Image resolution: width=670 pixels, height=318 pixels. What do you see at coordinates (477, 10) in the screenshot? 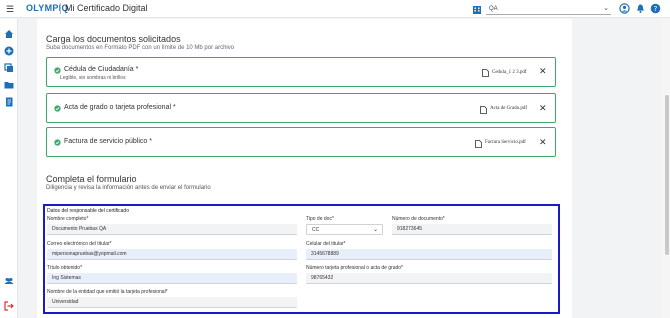
I see `building-icon` at bounding box center [477, 10].